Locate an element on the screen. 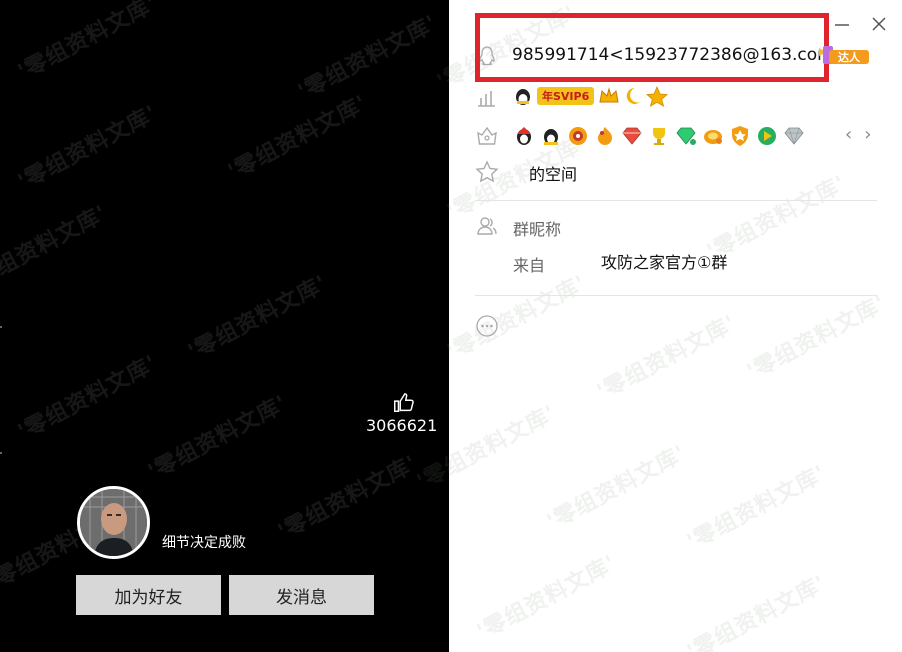  trophy-icon is located at coordinates (659, 136).